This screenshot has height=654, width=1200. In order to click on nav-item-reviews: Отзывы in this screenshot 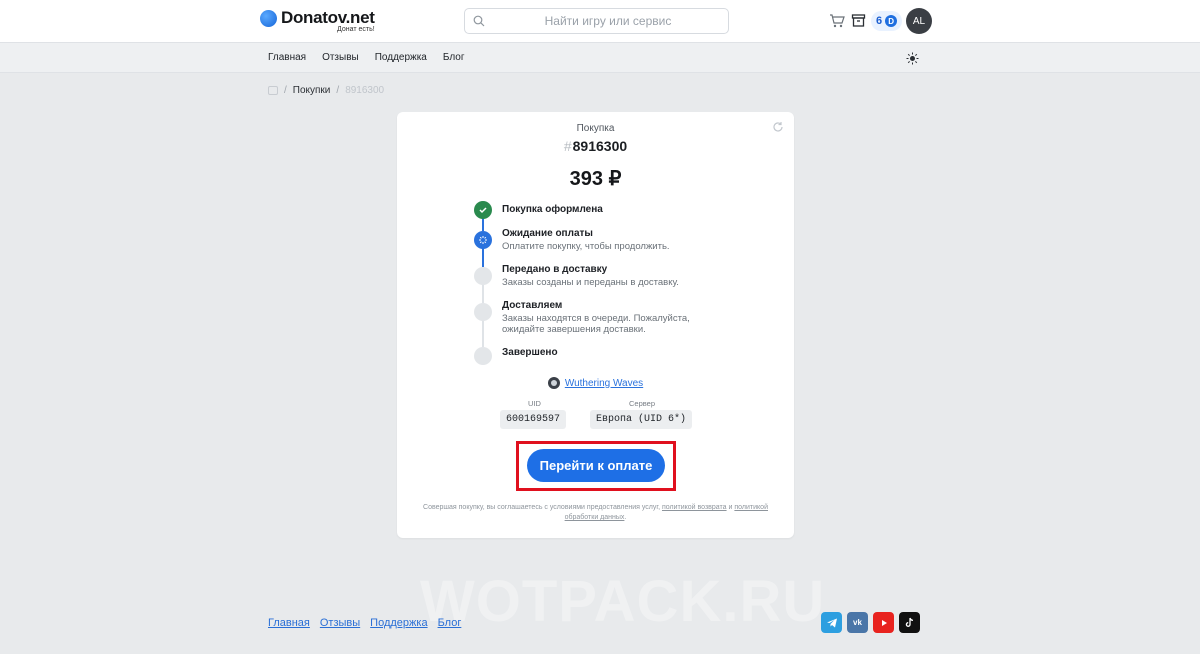, I will do `click(340, 57)`.